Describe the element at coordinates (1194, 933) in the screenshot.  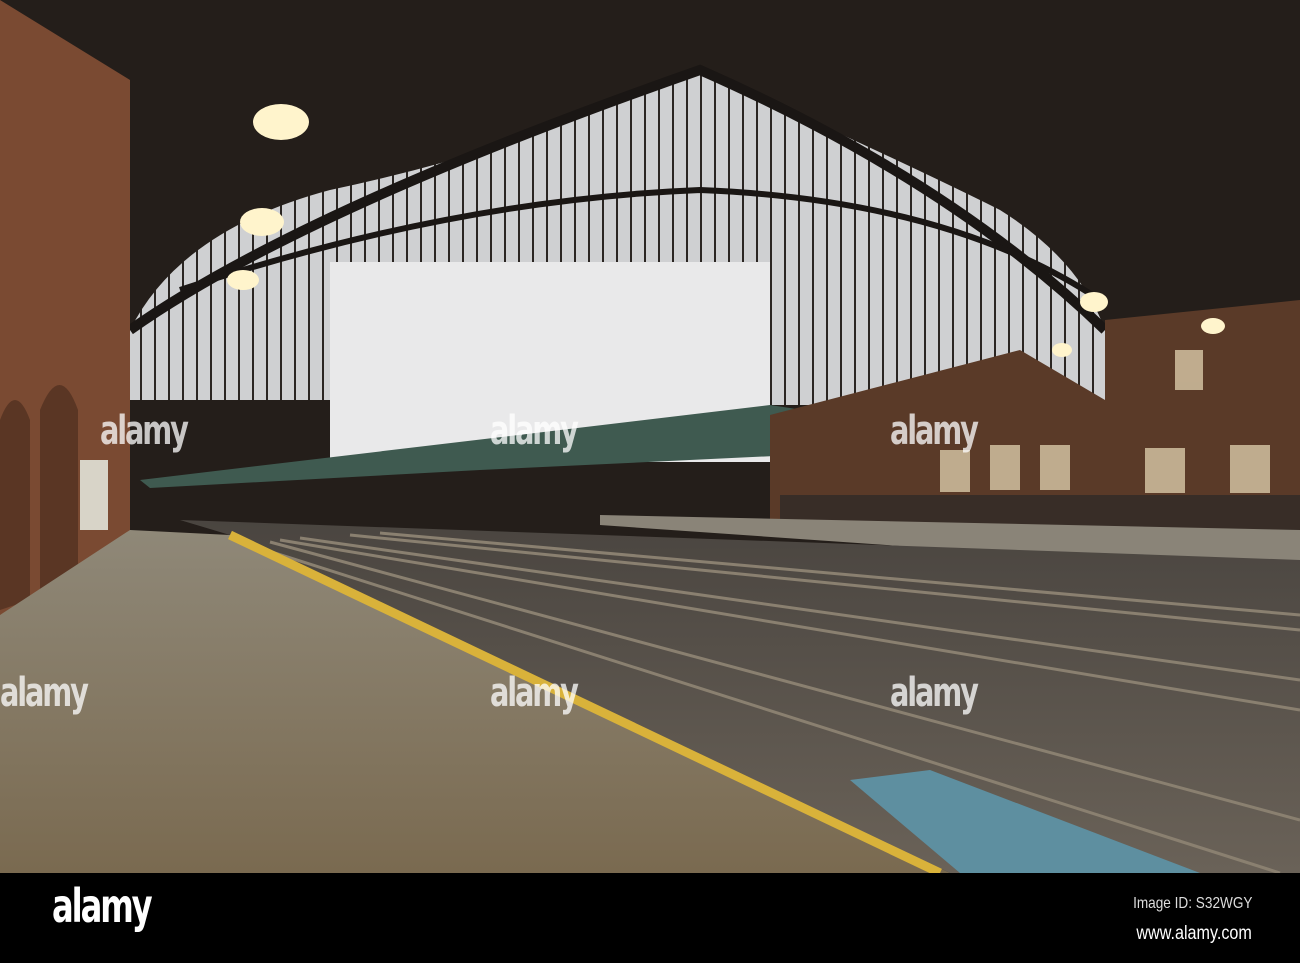
I see `site-url: www.alamy.com` at that location.